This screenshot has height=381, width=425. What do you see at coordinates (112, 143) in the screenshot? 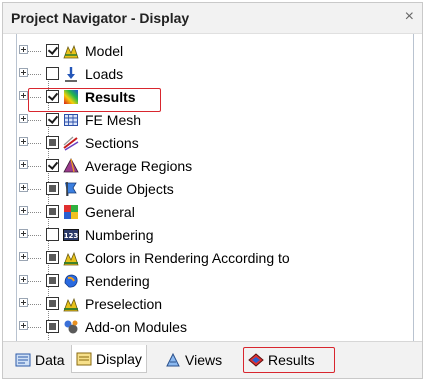
I see `tree-item-label: Sections` at bounding box center [112, 143].